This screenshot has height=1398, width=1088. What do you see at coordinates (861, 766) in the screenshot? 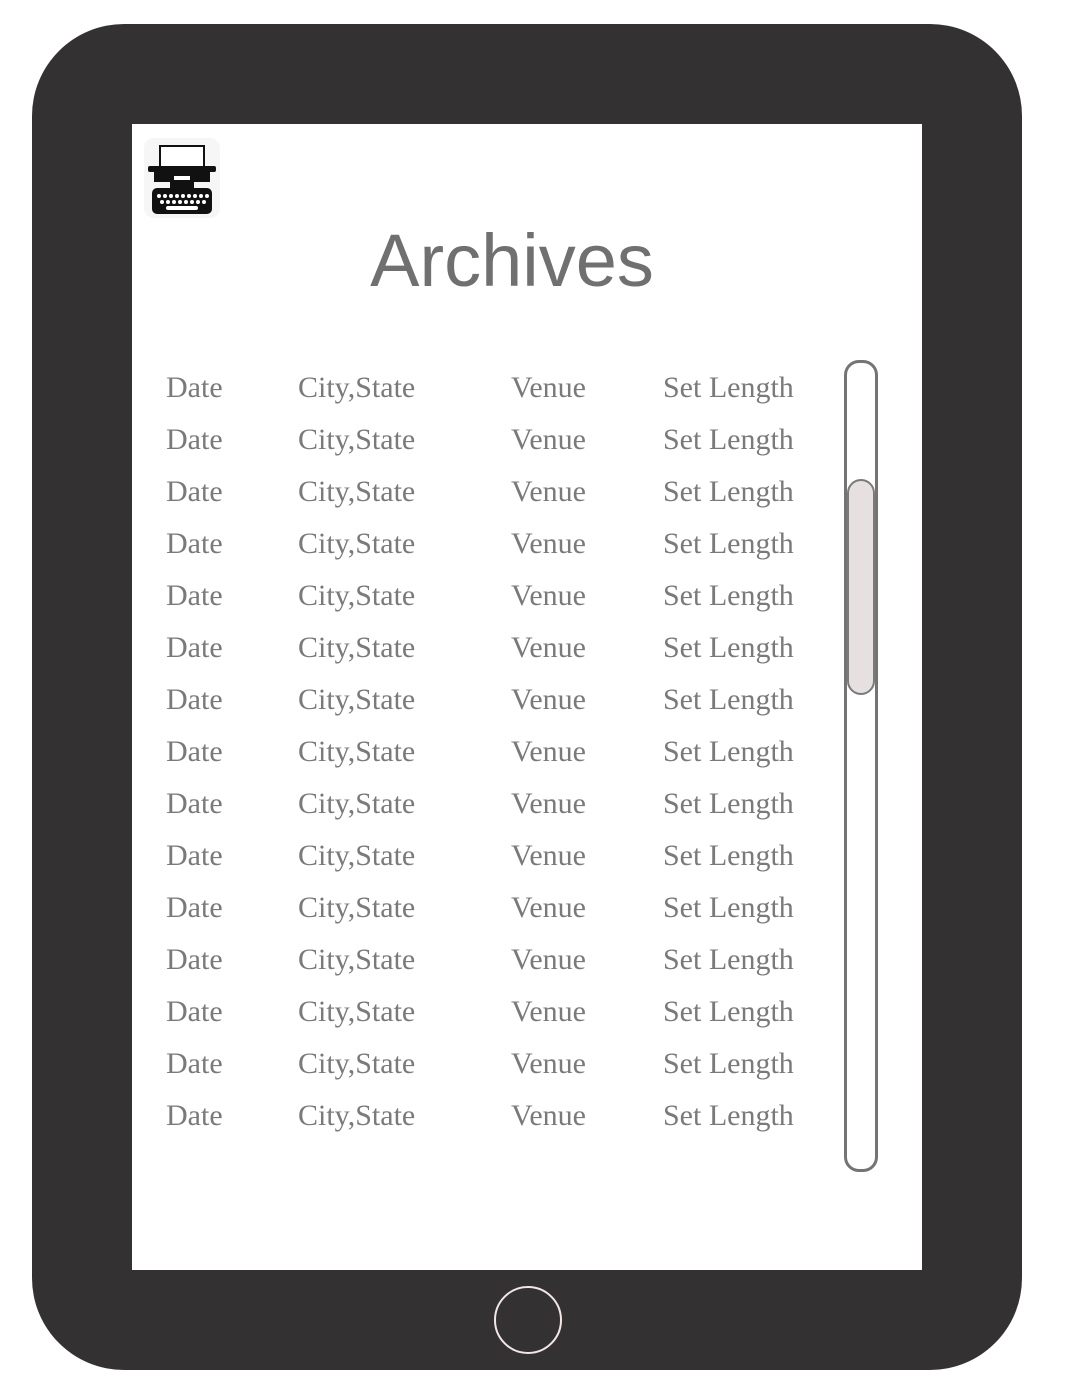
I see `scrollbar-track` at bounding box center [861, 766].